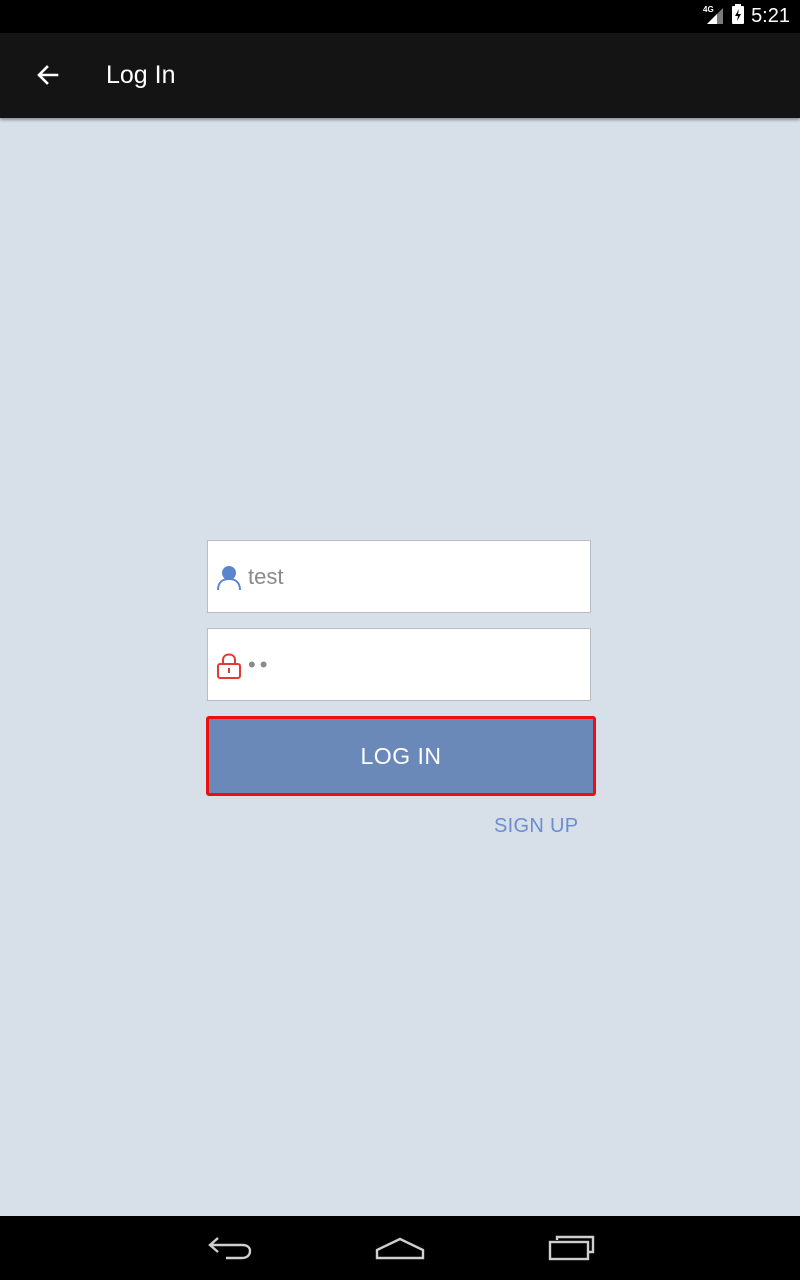 The image size is (800, 1280). I want to click on status-icons: 4G 5:21, so click(746, 16).